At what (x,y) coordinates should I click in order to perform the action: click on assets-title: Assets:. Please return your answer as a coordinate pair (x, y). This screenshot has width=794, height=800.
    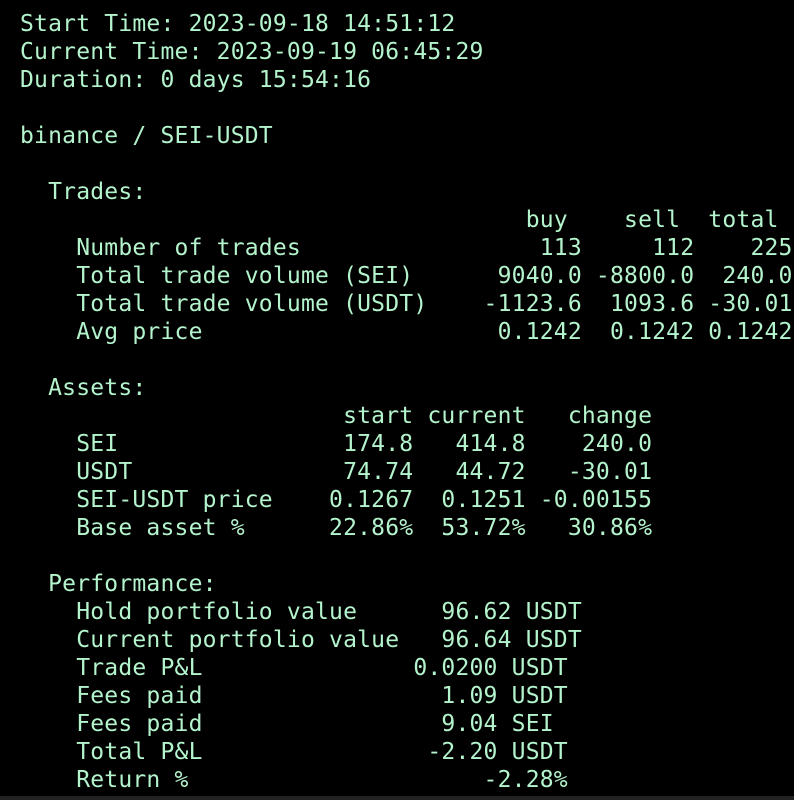
    Looking at the image, I should click on (83, 388).